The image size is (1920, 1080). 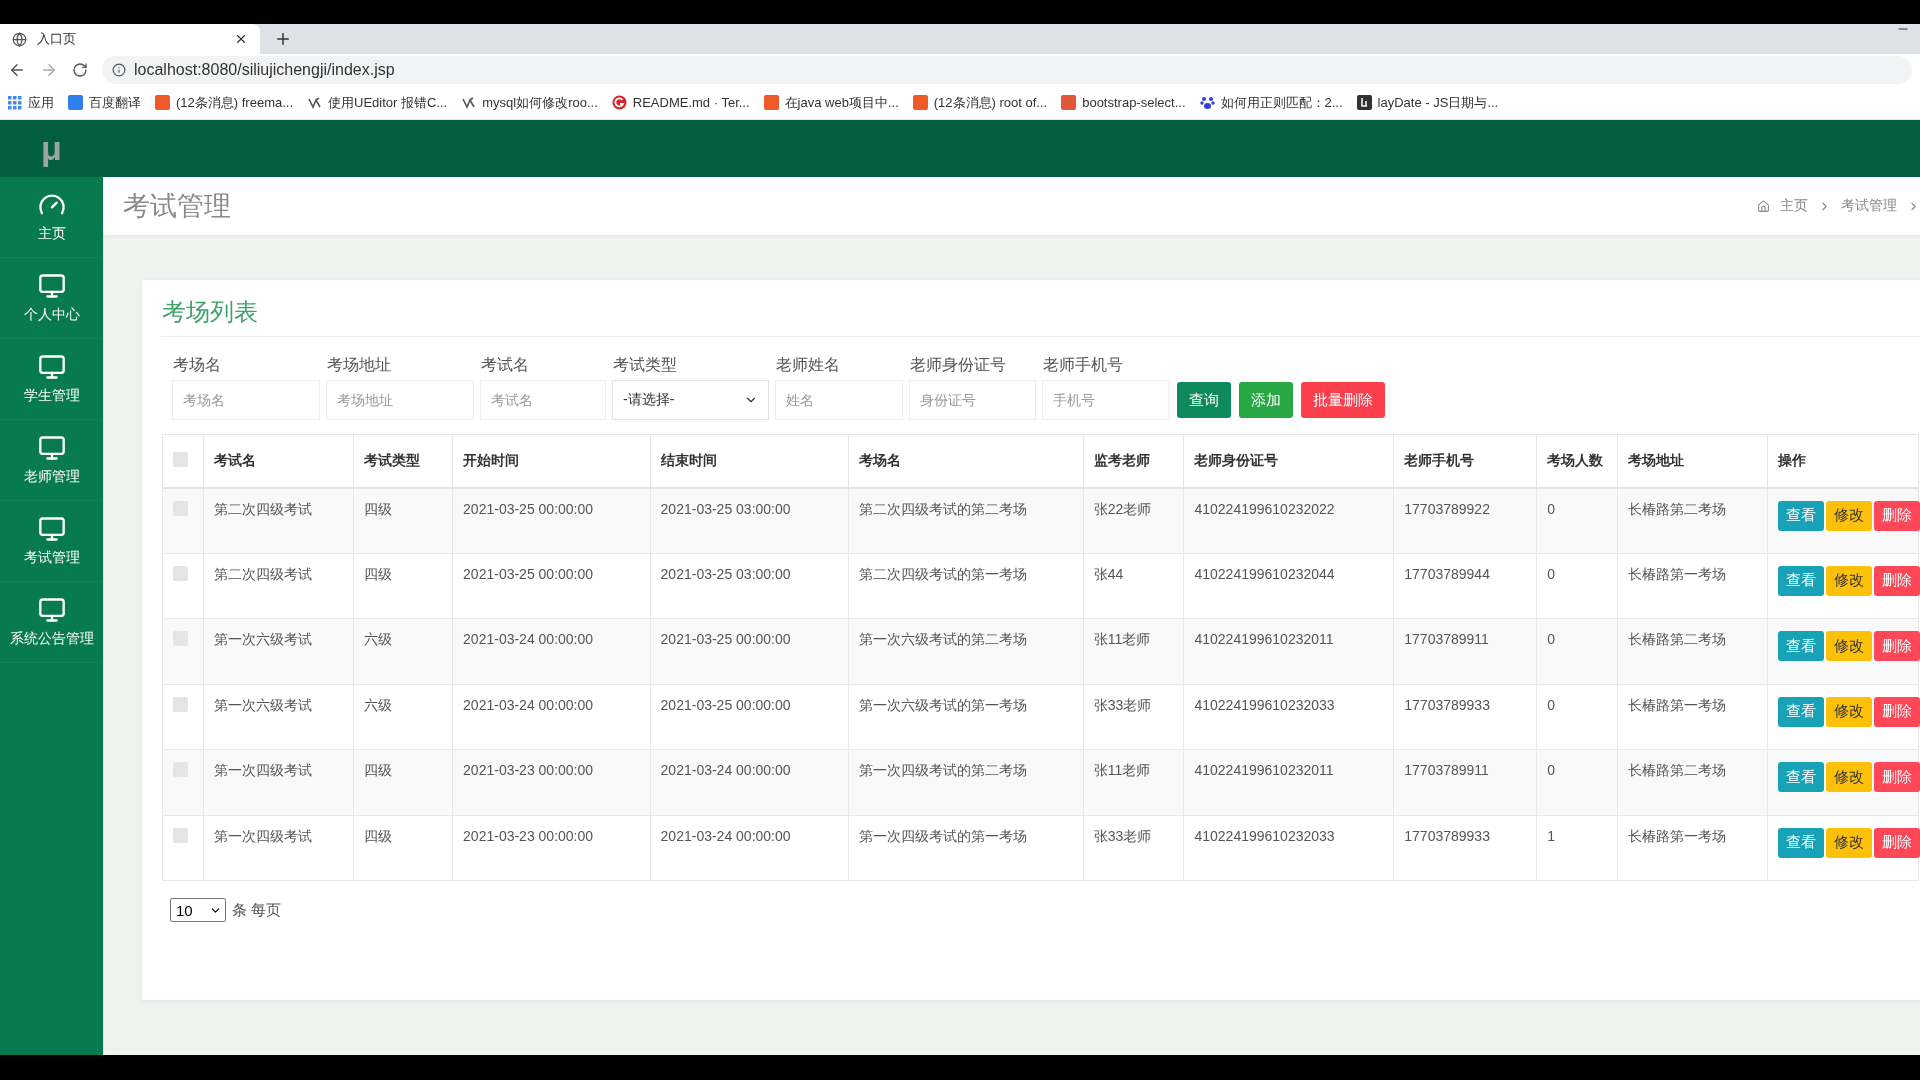 What do you see at coordinates (1288, 651) in the screenshot?
I see `table-cell: 410224199610232011` at bounding box center [1288, 651].